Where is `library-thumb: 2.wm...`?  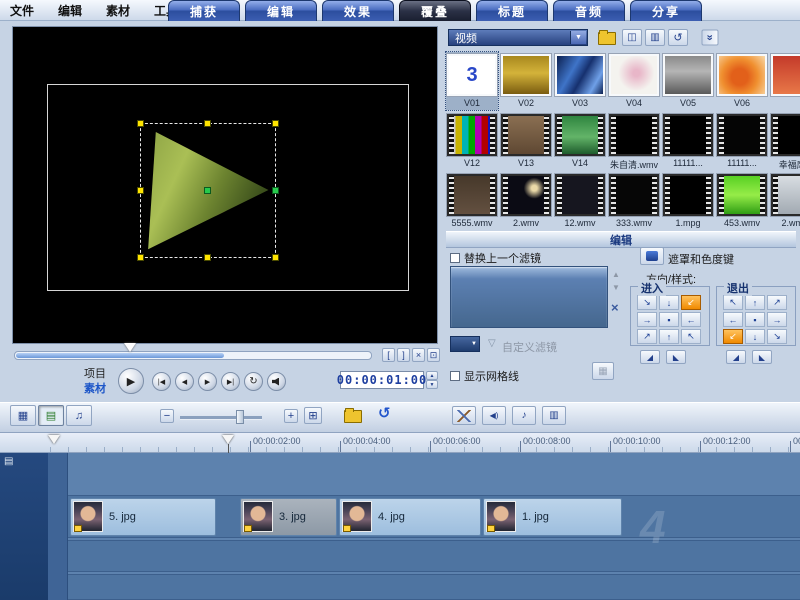 library-thumb: 2.wm... is located at coordinates (785, 201).